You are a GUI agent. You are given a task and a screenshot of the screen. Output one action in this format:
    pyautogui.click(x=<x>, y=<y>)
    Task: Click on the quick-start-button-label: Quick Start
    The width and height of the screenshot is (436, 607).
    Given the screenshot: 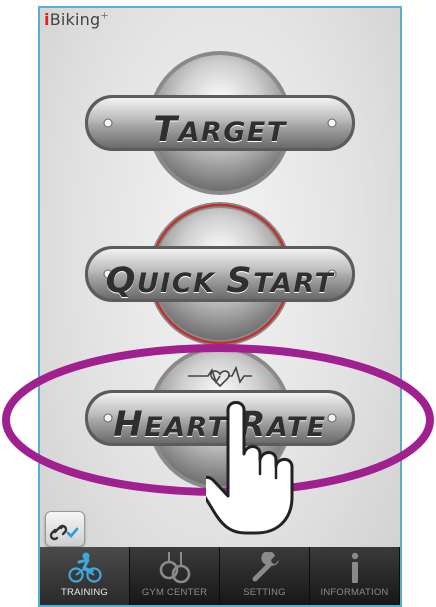 What is the action you would take?
    pyautogui.click(x=220, y=281)
    